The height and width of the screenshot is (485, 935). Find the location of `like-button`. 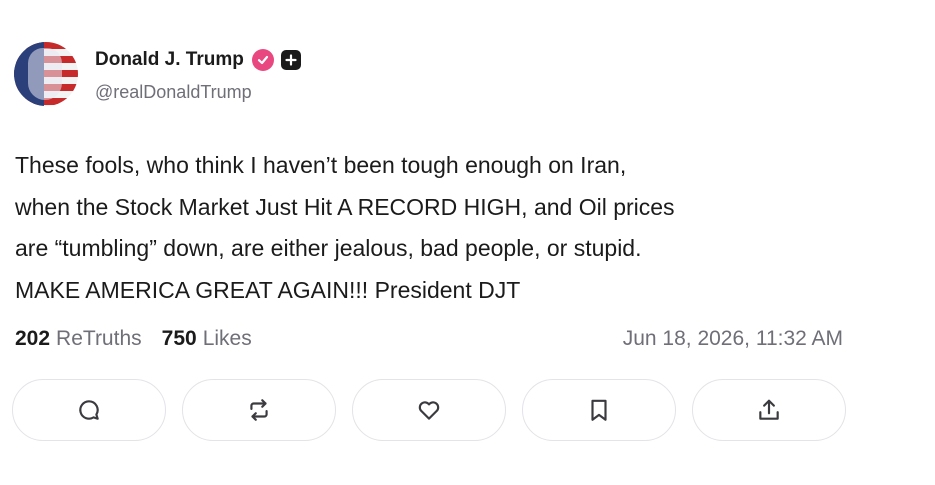

like-button is located at coordinates (429, 410).